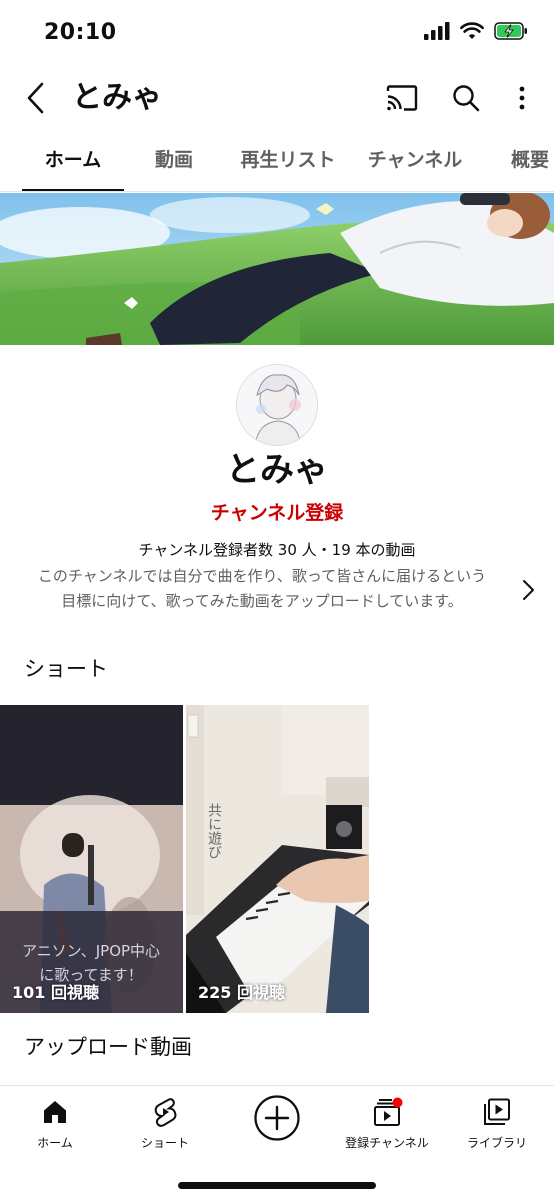 The width and height of the screenshot is (554, 1200). I want to click on wifi-icon, so click(472, 30).